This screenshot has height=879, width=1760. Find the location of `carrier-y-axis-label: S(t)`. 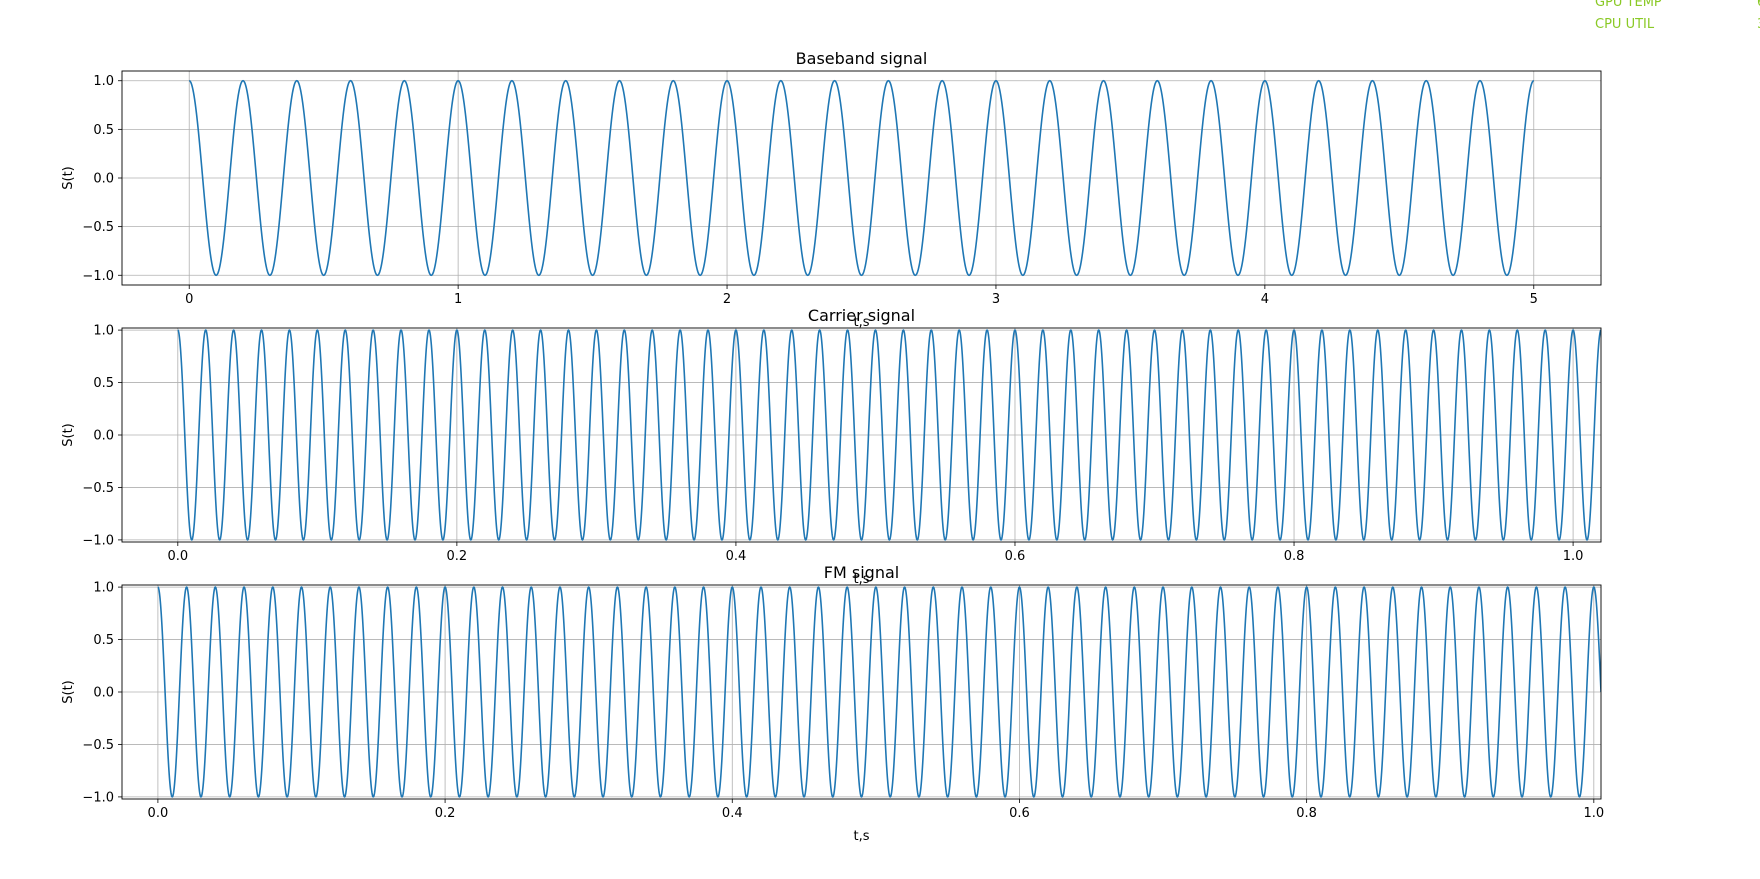

carrier-y-axis-label: S(t) is located at coordinates (68, 435).